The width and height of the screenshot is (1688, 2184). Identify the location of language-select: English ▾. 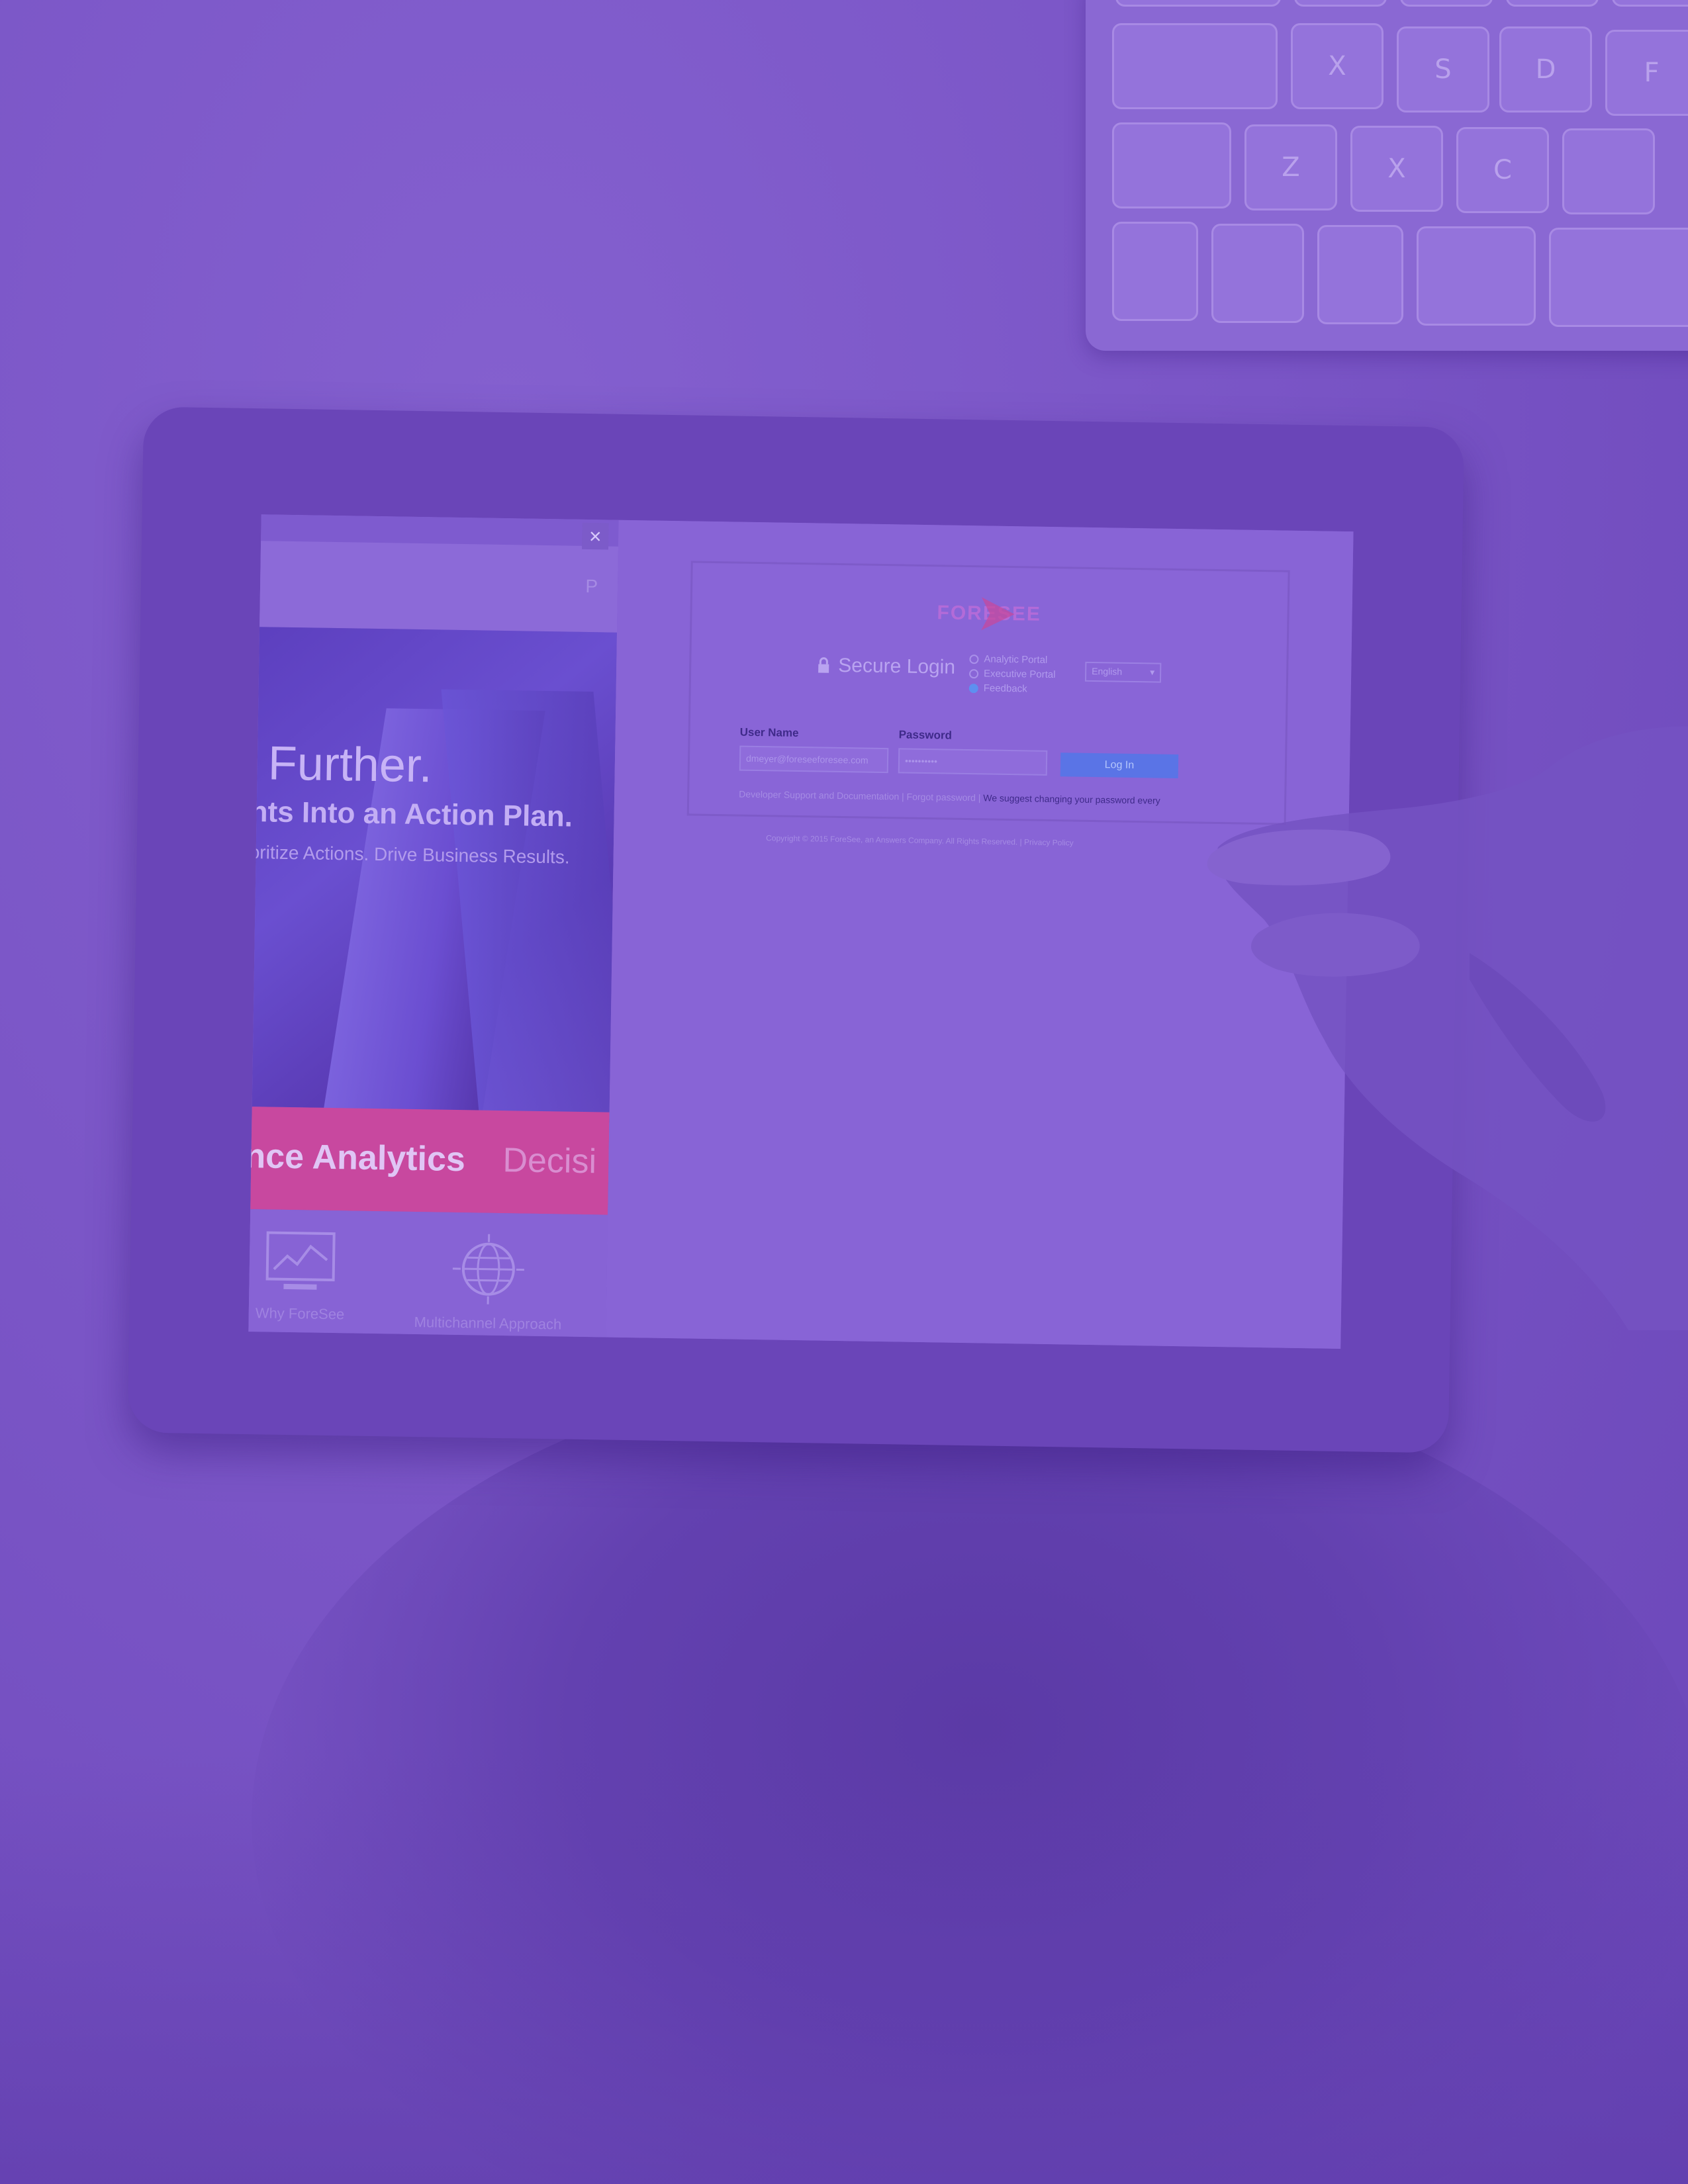
(1123, 672).